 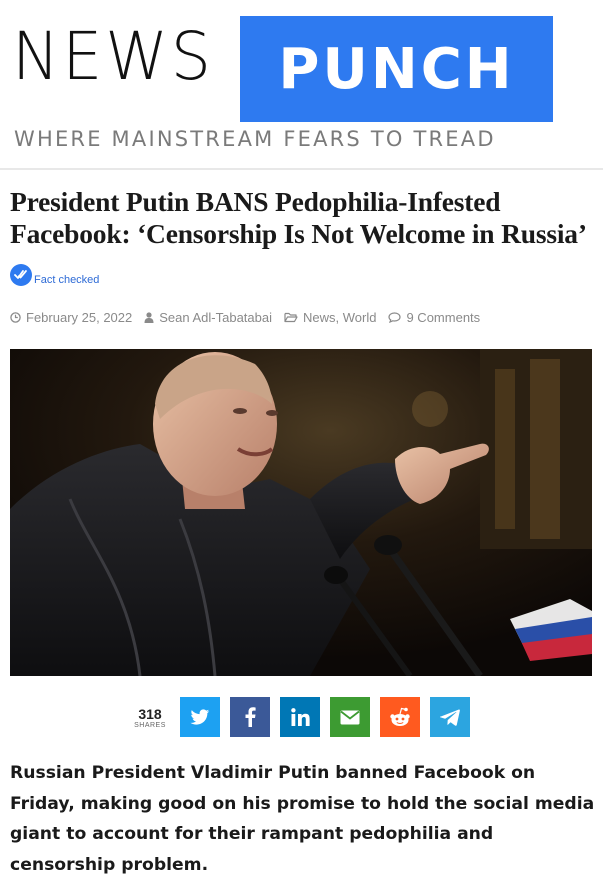 I want to click on header-divider, so click(x=301, y=169).